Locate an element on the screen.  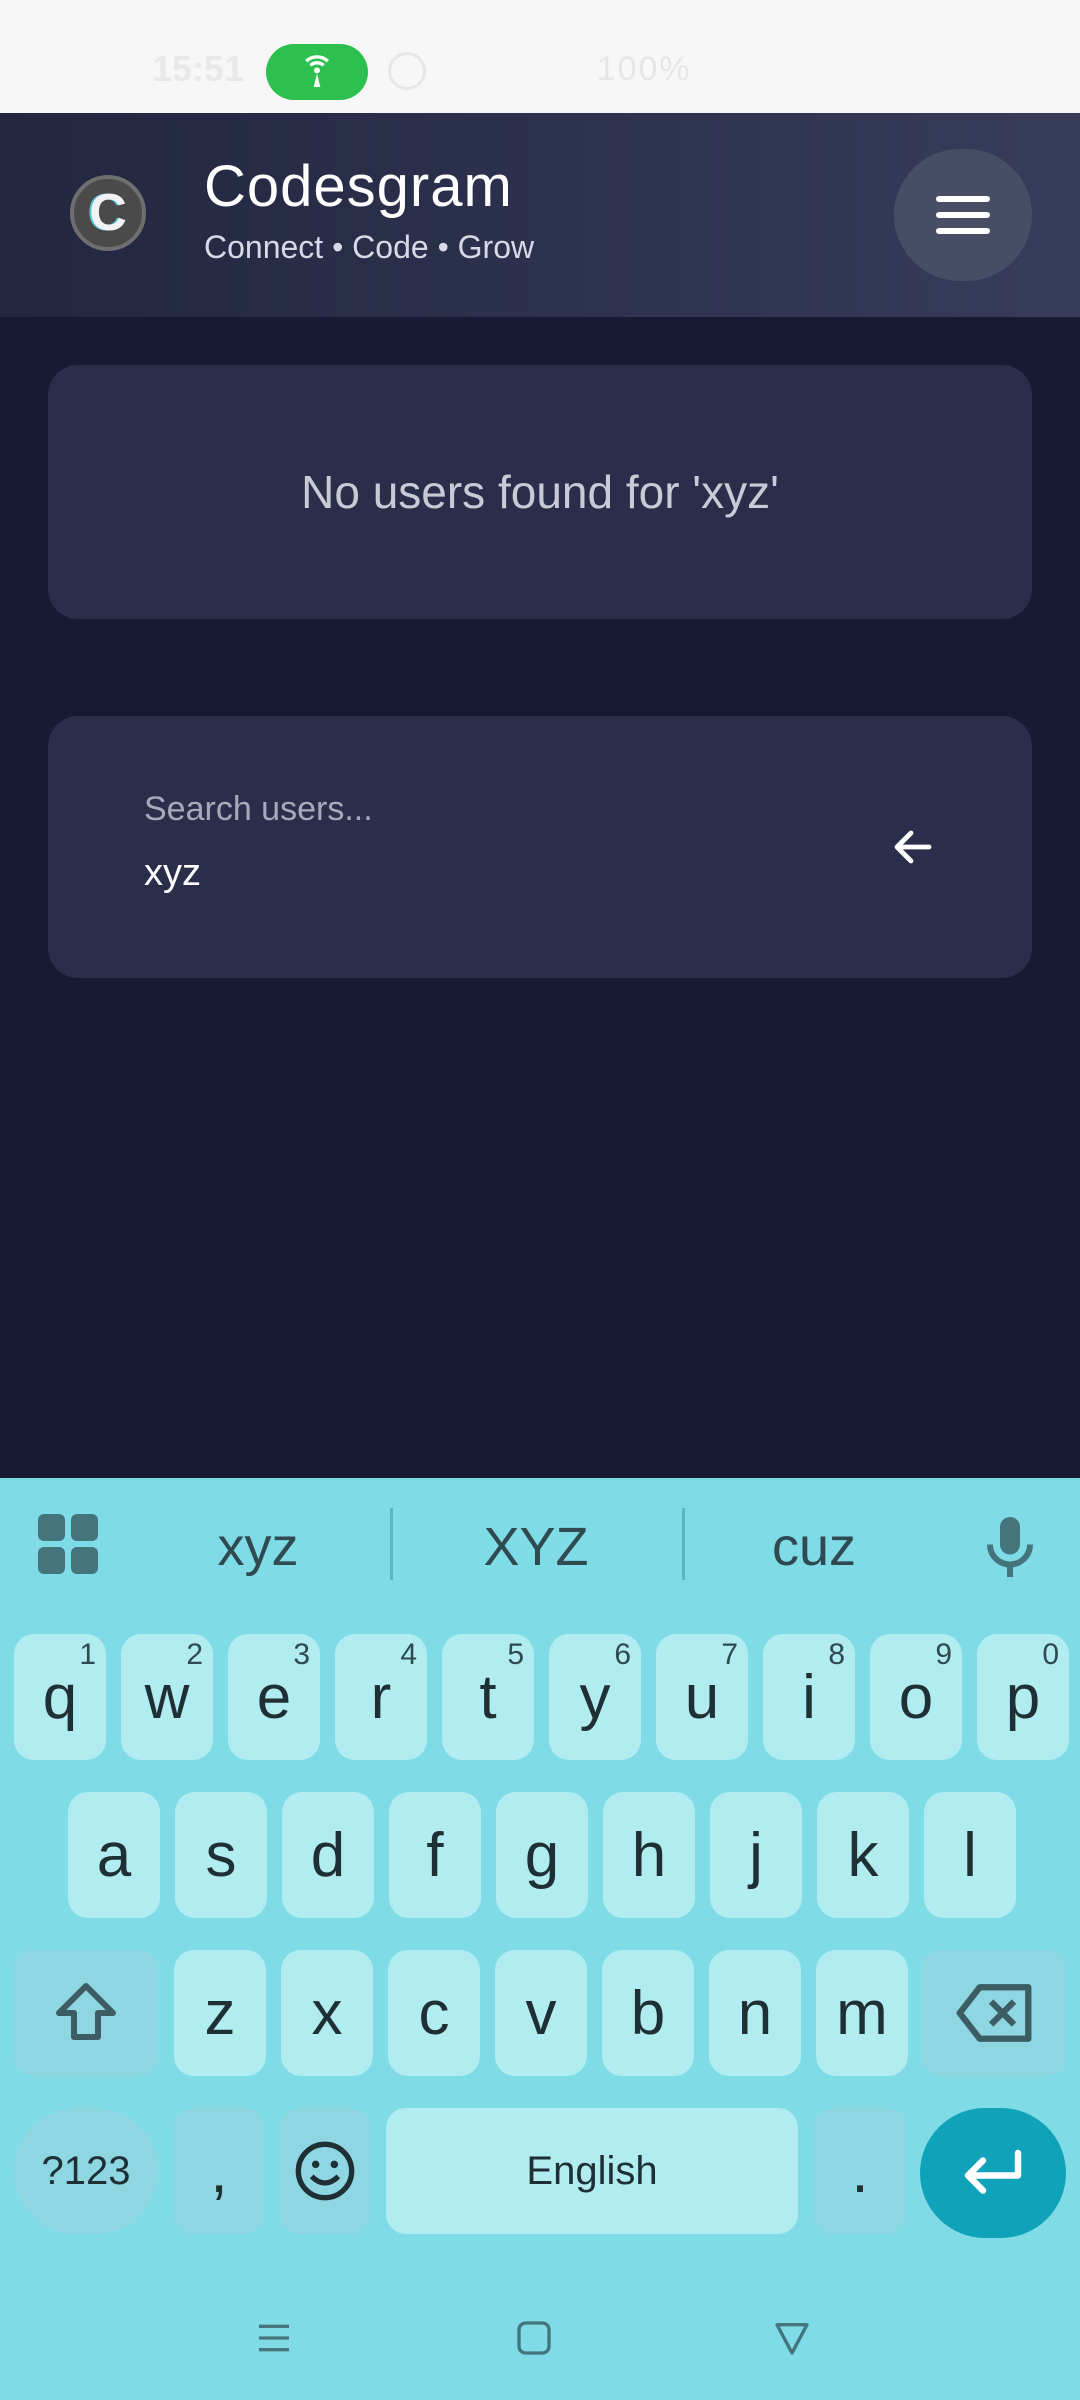
key-p: p0 is located at coordinates (1023, 1697).